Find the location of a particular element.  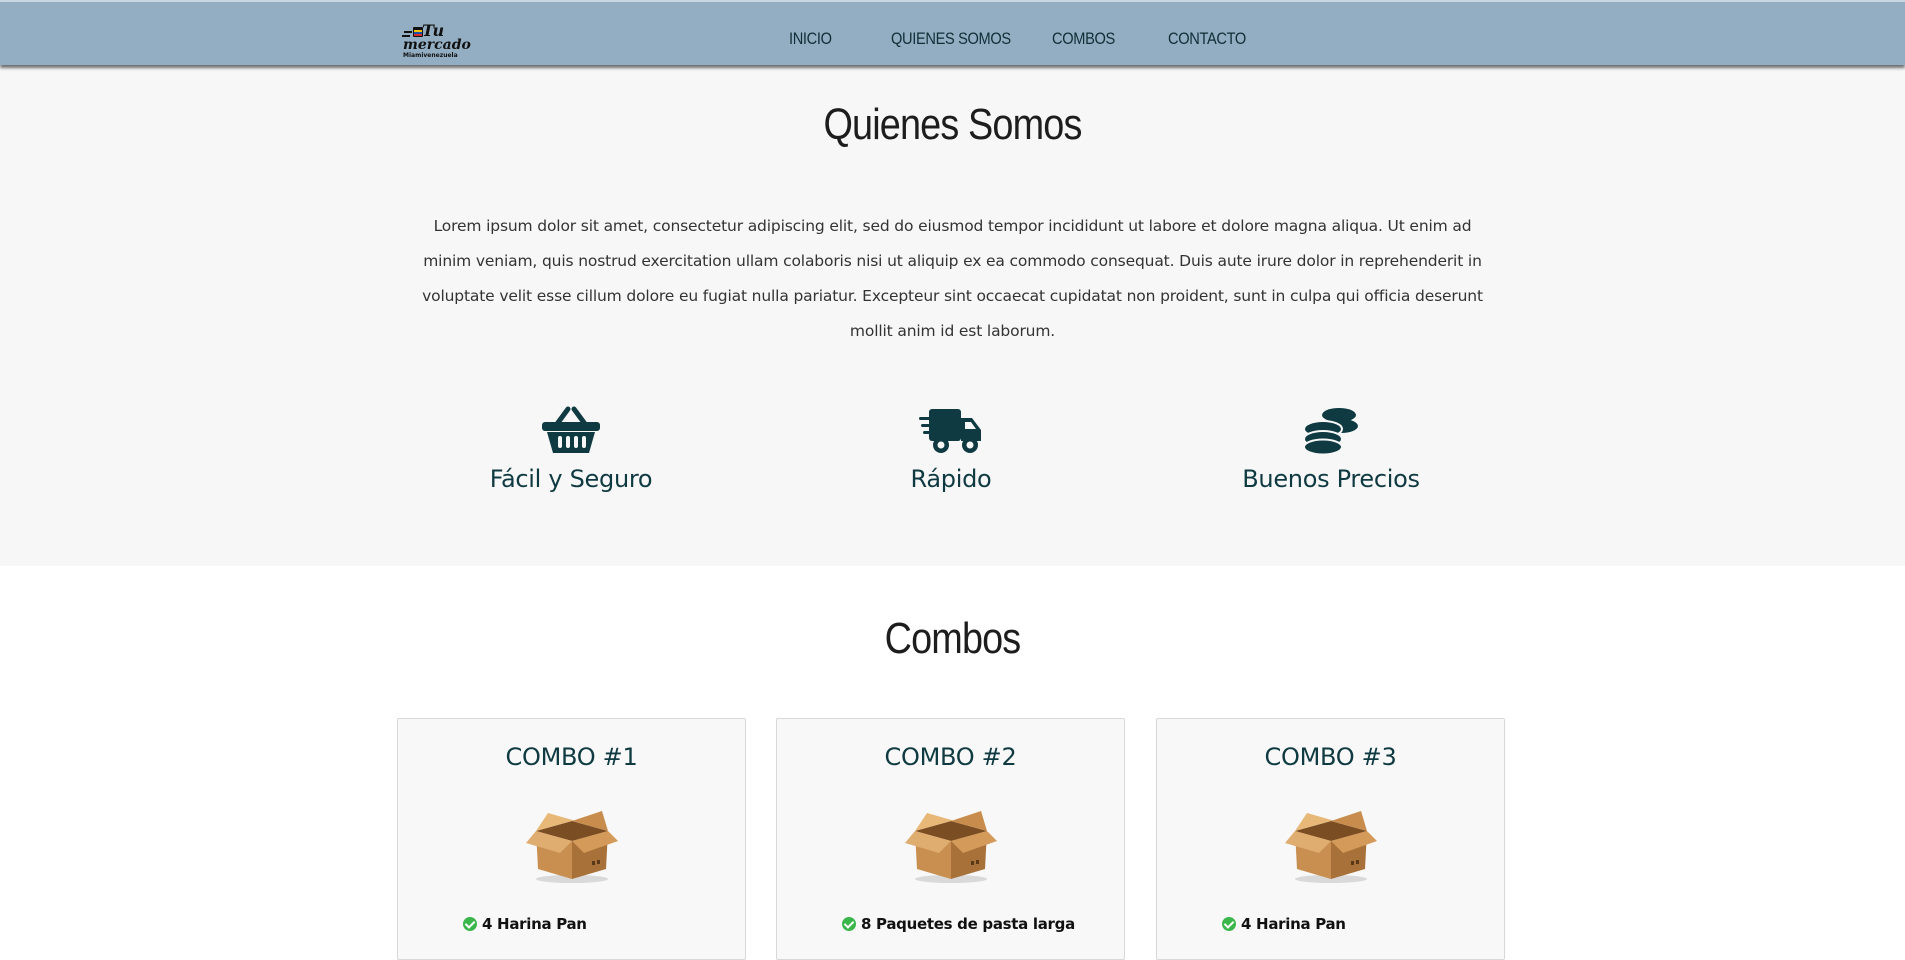

combo-item-label: 8 Paquetes de pasta larga is located at coordinates (968, 924).